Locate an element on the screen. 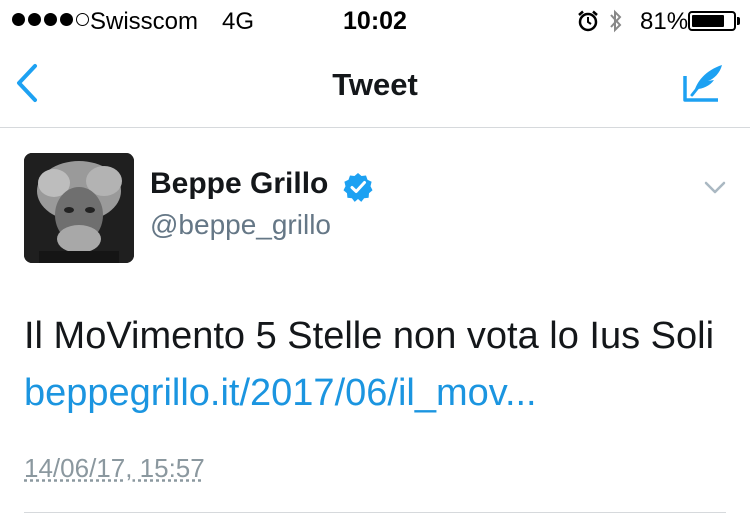 This screenshot has width=750, height=529. status-time: 10:02 is located at coordinates (375, 21).